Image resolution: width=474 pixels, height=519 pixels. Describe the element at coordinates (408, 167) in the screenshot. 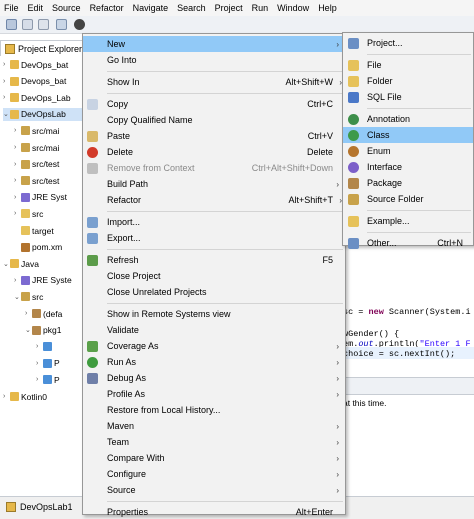

I see `new-item-interface: Interface` at that location.